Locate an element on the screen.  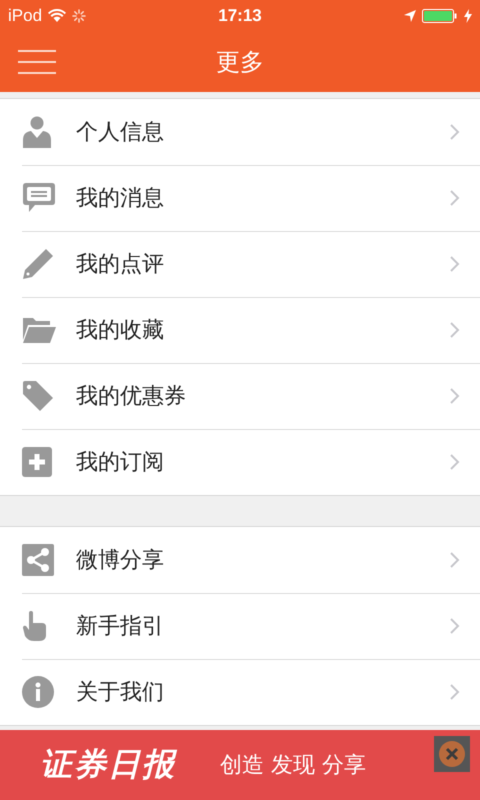
menu-label: 新手指引 is located at coordinates (120, 627).